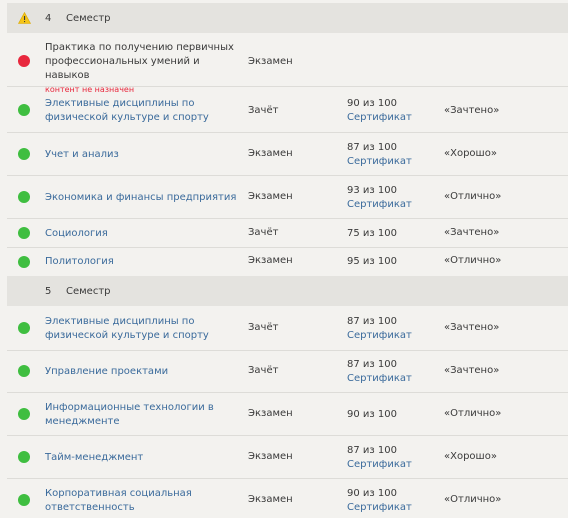  Describe the element at coordinates (145, 372) in the screenshot. I see `course-link: Управление проектами` at that location.